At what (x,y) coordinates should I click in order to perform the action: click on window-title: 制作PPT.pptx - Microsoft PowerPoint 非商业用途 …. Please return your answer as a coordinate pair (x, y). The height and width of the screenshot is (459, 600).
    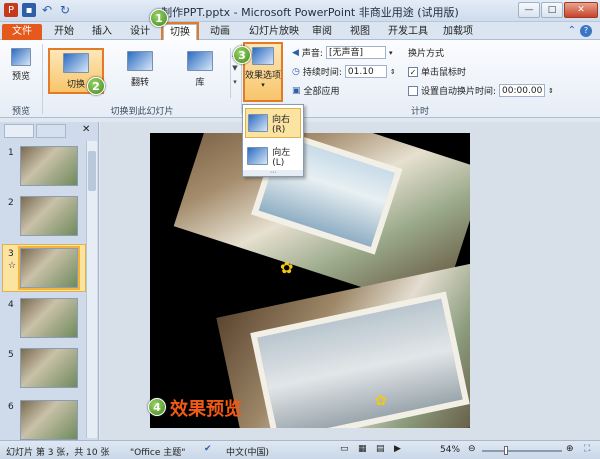
    Looking at the image, I should click on (310, 12).